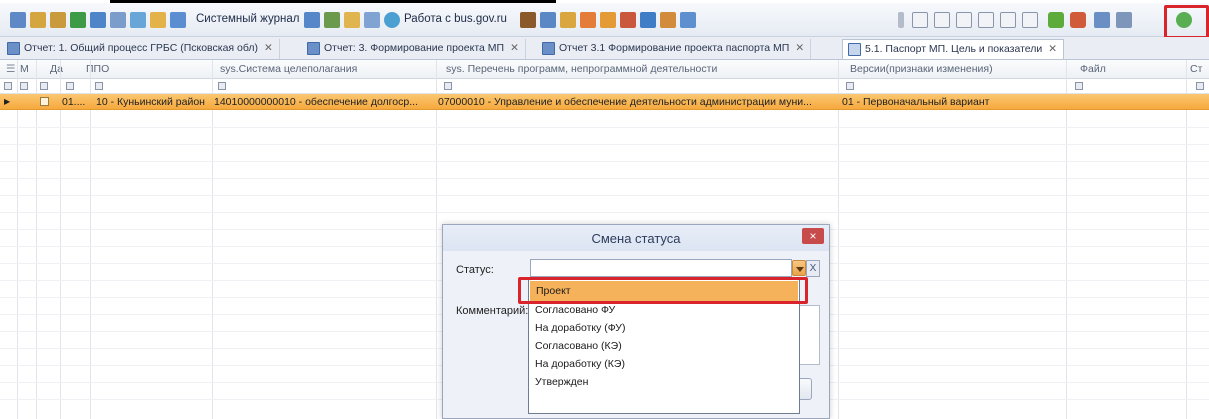 The height and width of the screenshot is (419, 1209). I want to click on dialog-title: Смена статуса, so click(636, 238).